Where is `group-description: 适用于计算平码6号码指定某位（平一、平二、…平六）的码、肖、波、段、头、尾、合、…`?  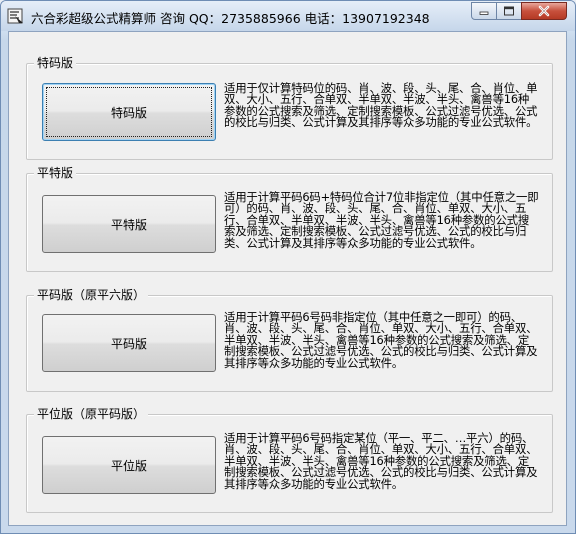 group-description: 适用于计算平码6号码指定某位（平一、平二、…平六）的码、肖、波、段、头、尾、合、… is located at coordinates (381, 461).